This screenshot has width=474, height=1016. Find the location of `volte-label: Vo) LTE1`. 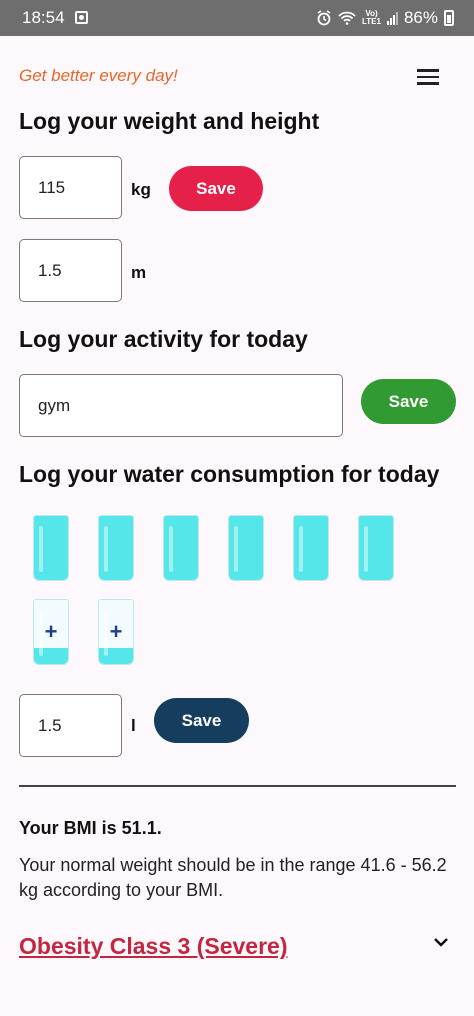

volte-label: Vo) LTE1 is located at coordinates (371, 17).